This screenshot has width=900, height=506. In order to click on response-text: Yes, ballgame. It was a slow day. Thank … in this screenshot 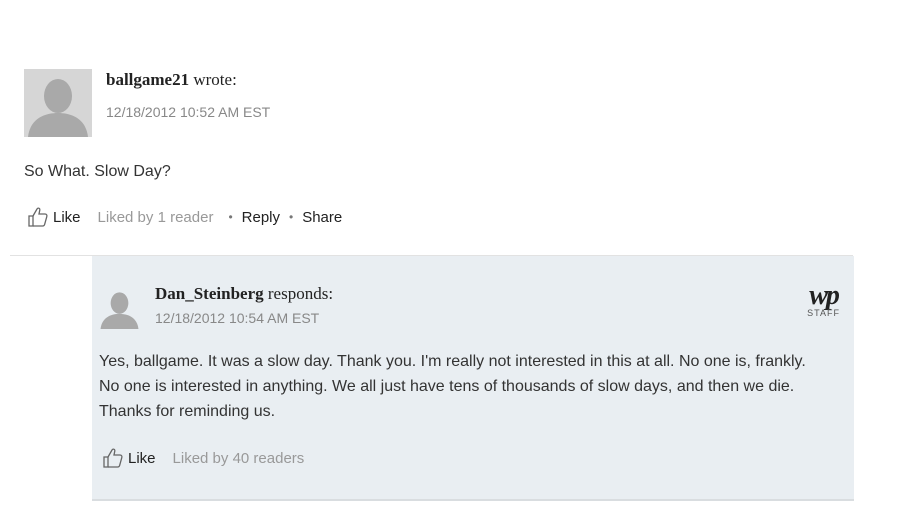, I will do `click(452, 386)`.